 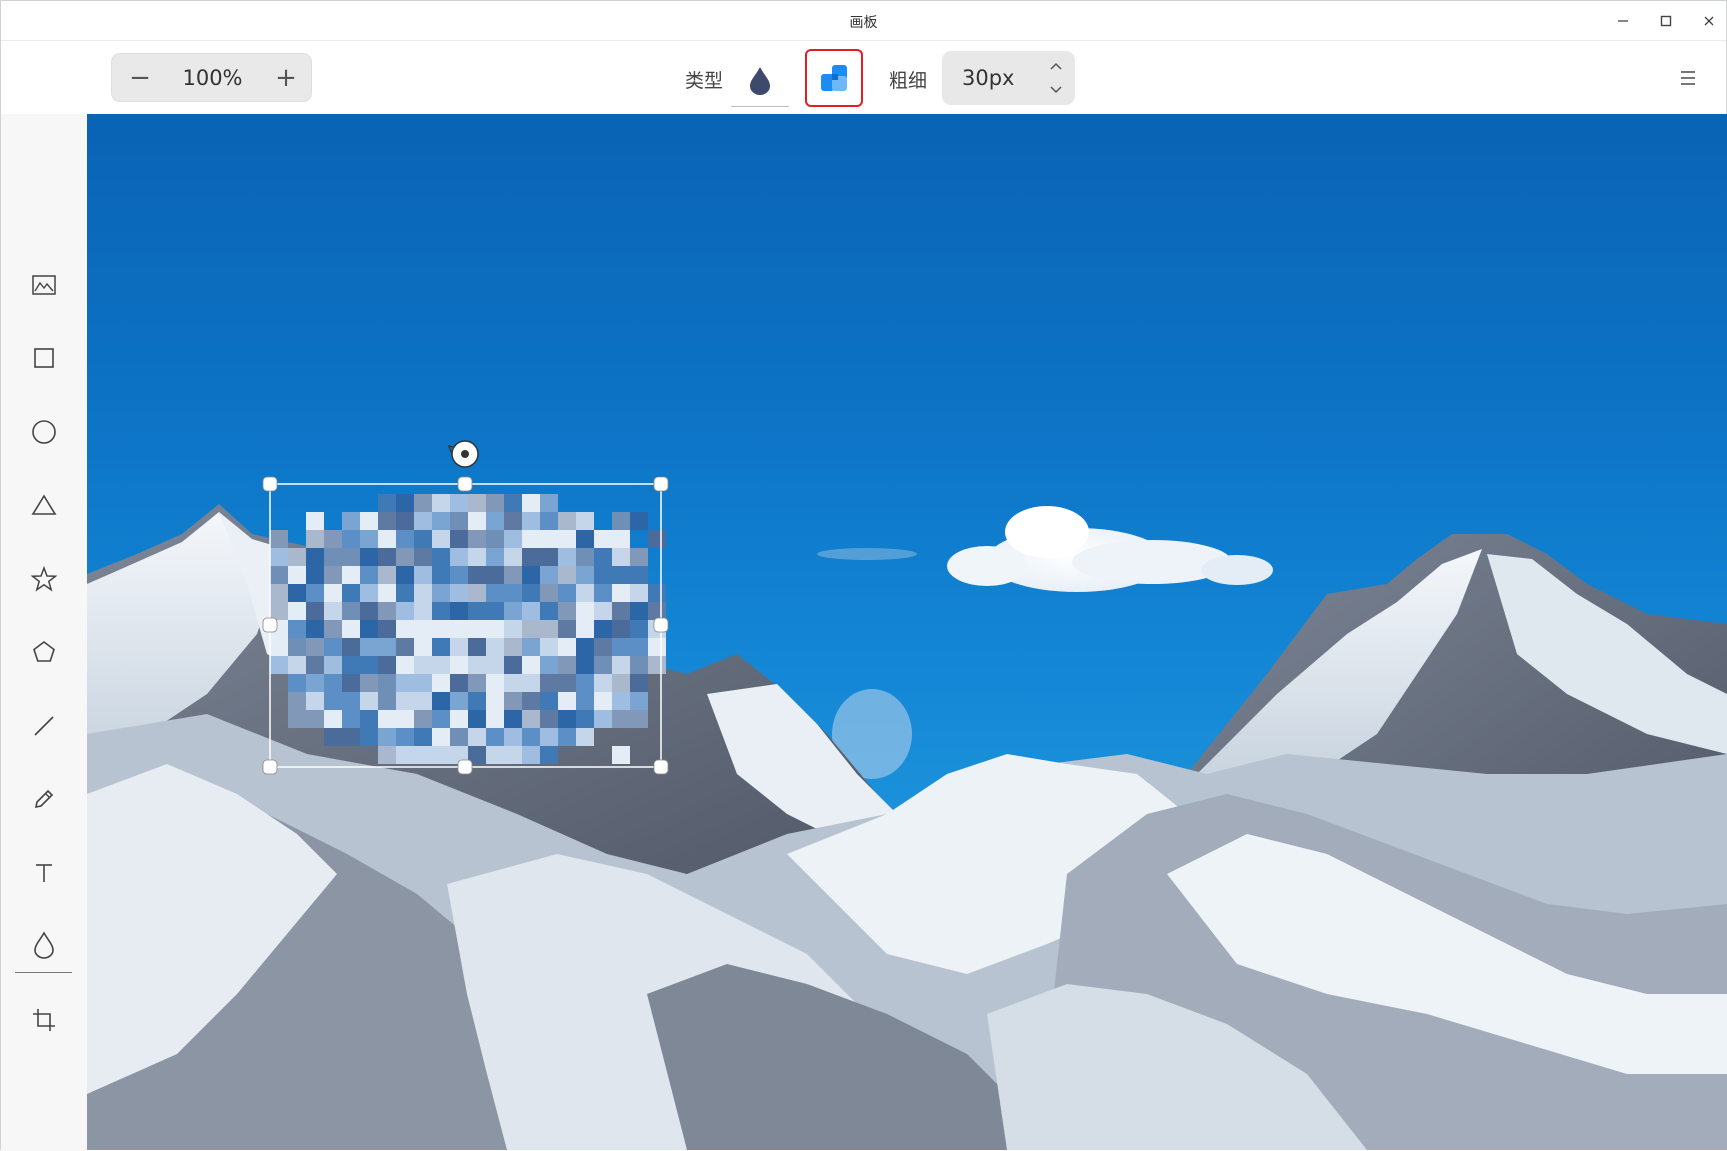 What do you see at coordinates (44, 873) in the screenshot?
I see `text-tool-button` at bounding box center [44, 873].